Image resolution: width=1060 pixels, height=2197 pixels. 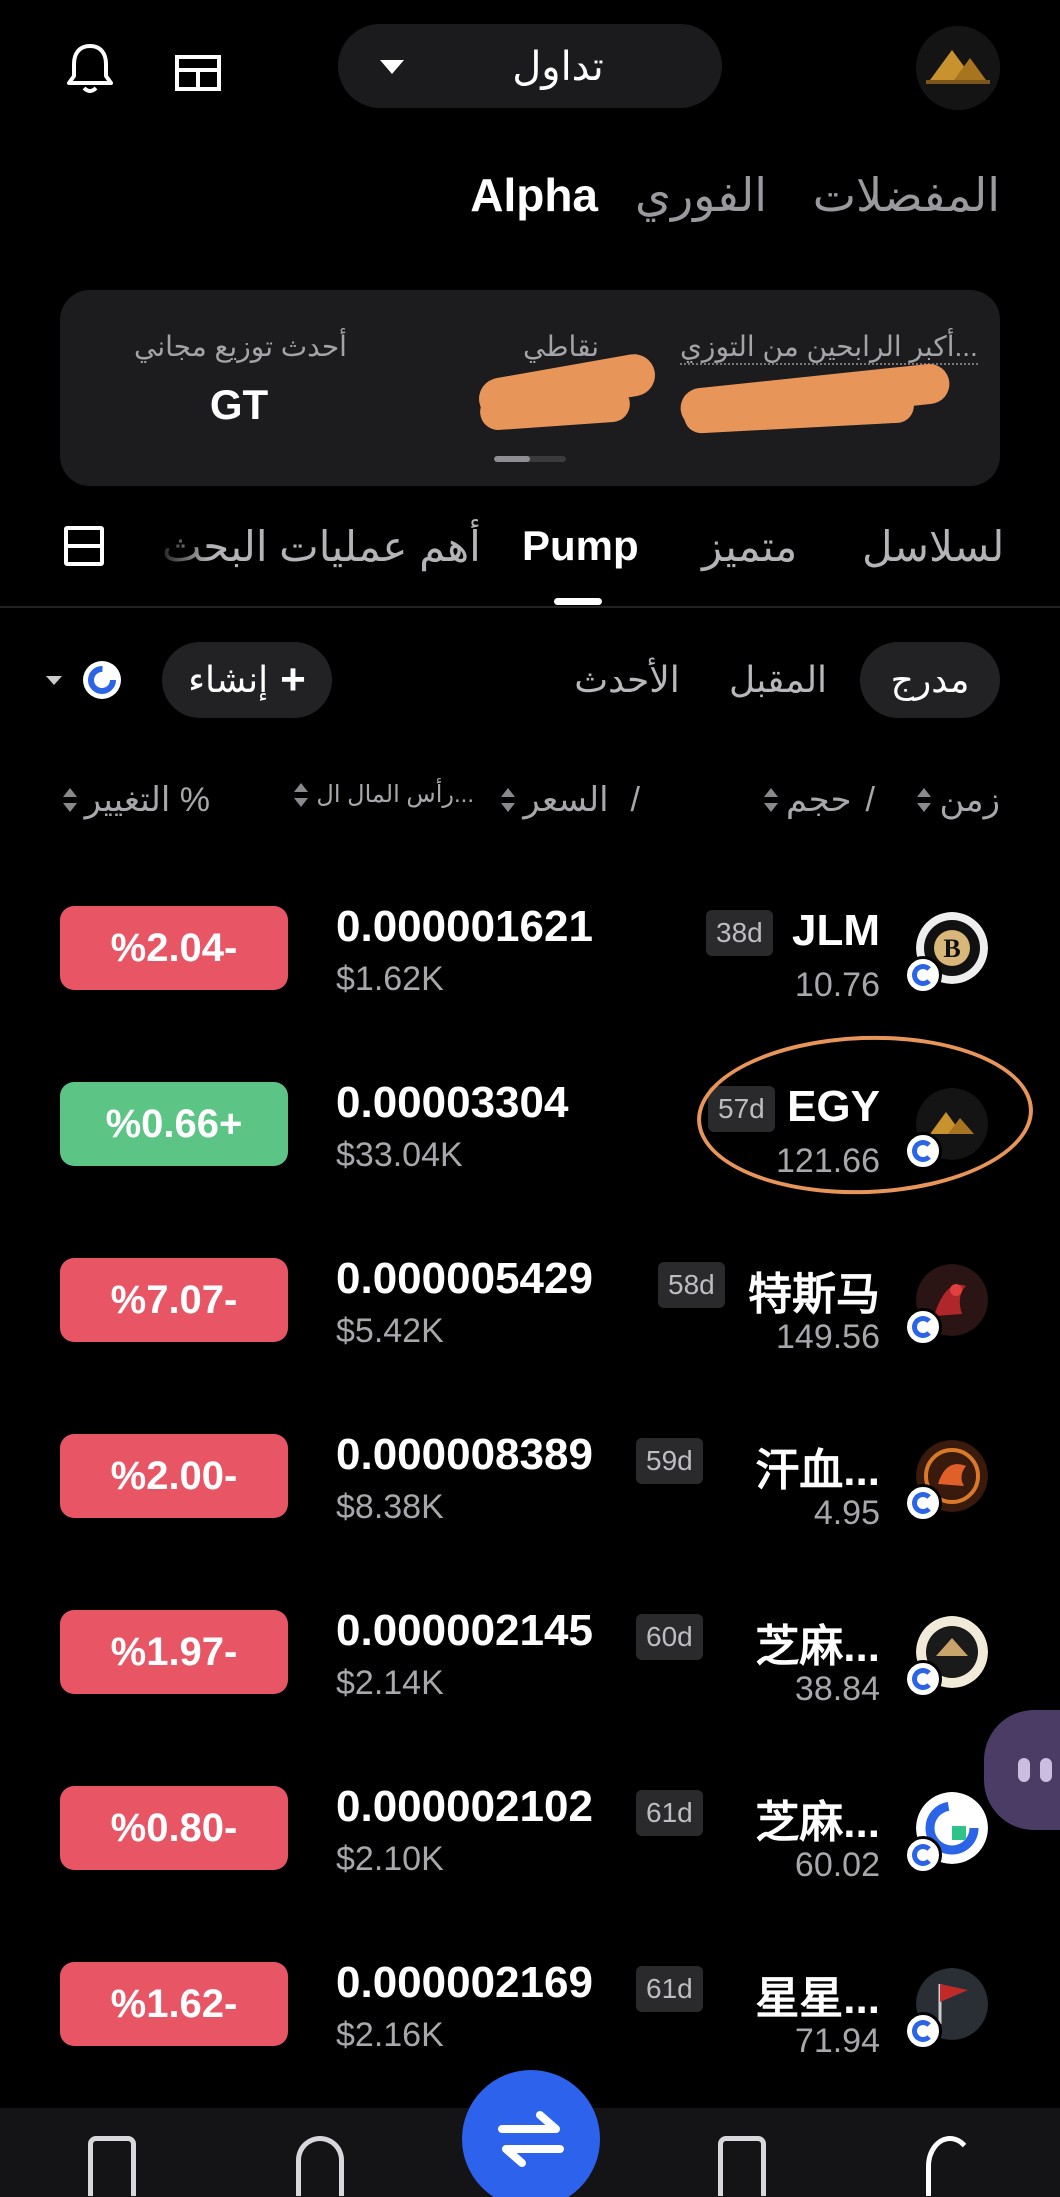 I want to click on change-badge: %1.97-, so click(x=174, y=1652).